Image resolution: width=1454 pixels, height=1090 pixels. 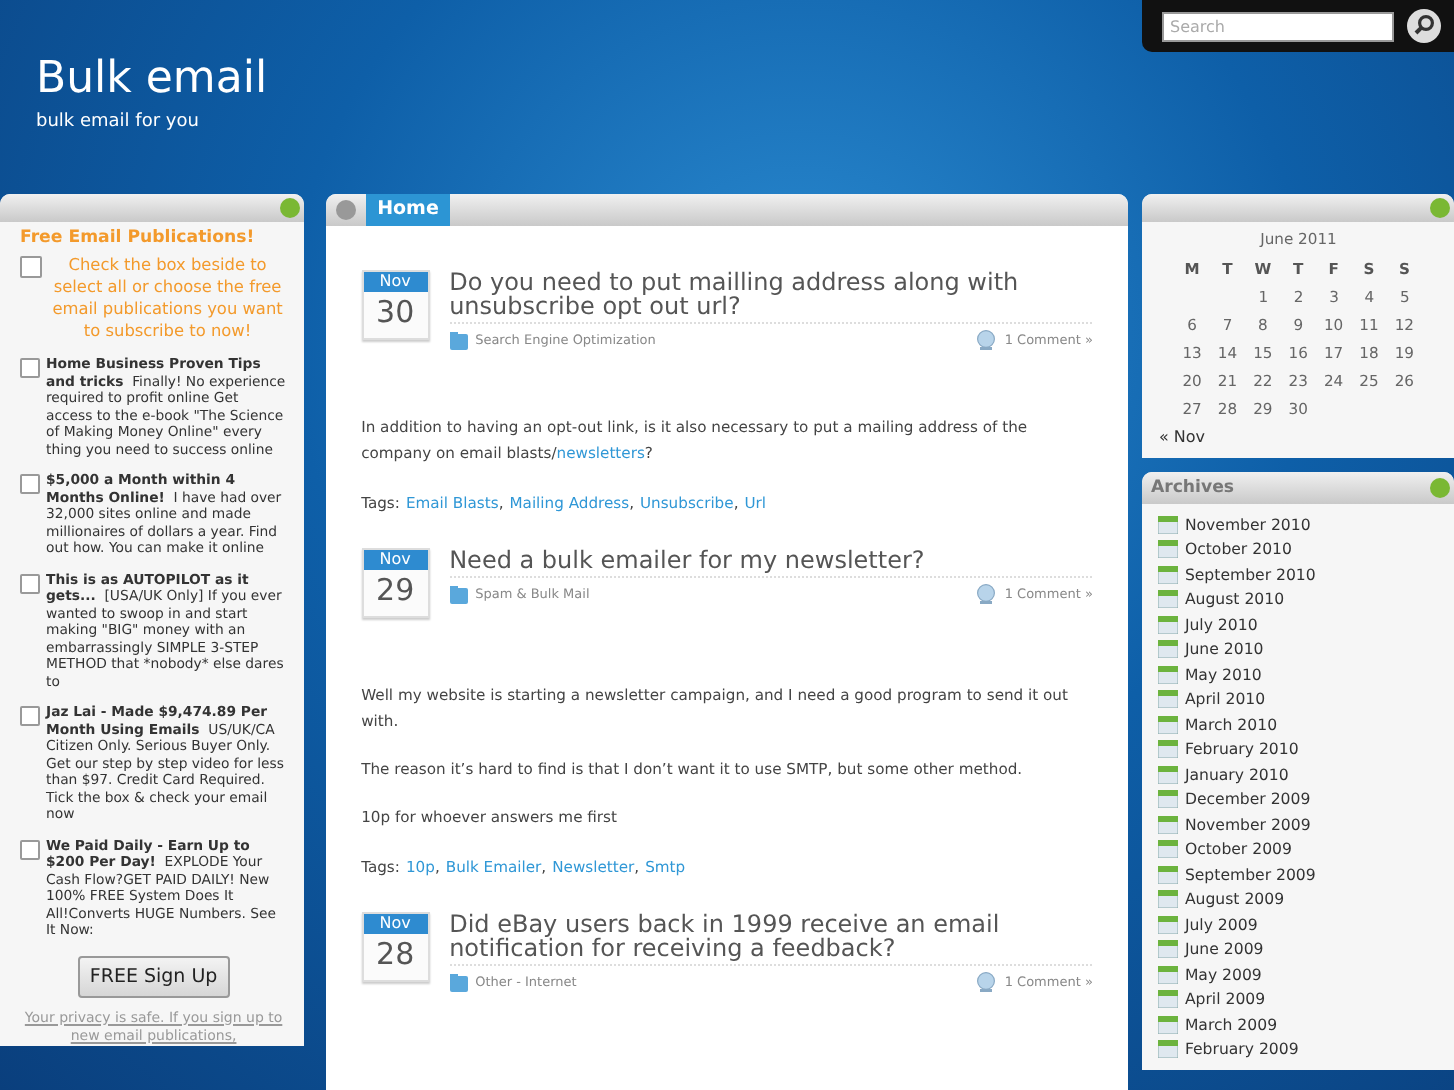 What do you see at coordinates (395, 313) in the screenshot?
I see `date-day: 30` at bounding box center [395, 313].